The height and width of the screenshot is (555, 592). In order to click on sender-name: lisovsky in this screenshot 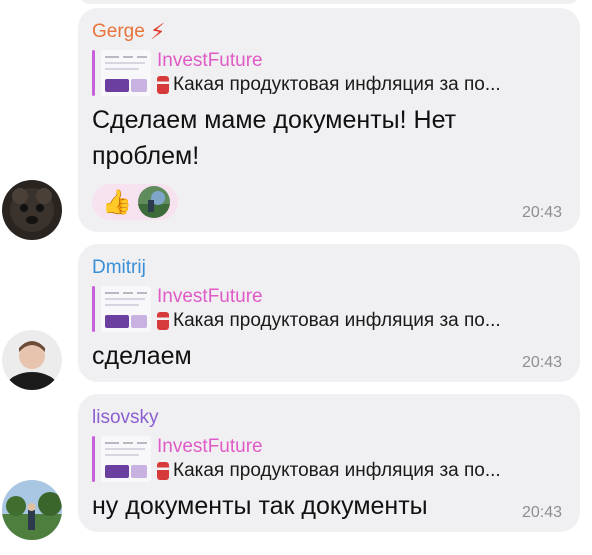, I will do `click(329, 418)`.